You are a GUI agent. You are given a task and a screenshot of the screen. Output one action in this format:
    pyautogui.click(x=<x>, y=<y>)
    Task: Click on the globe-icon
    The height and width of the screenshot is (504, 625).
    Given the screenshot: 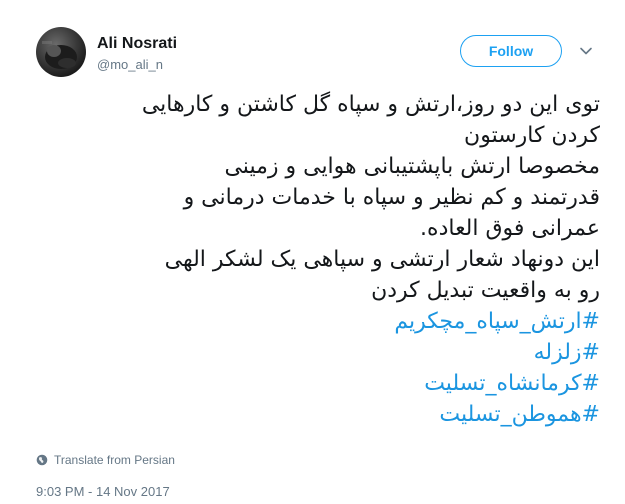 What is the action you would take?
    pyautogui.click(x=42, y=460)
    